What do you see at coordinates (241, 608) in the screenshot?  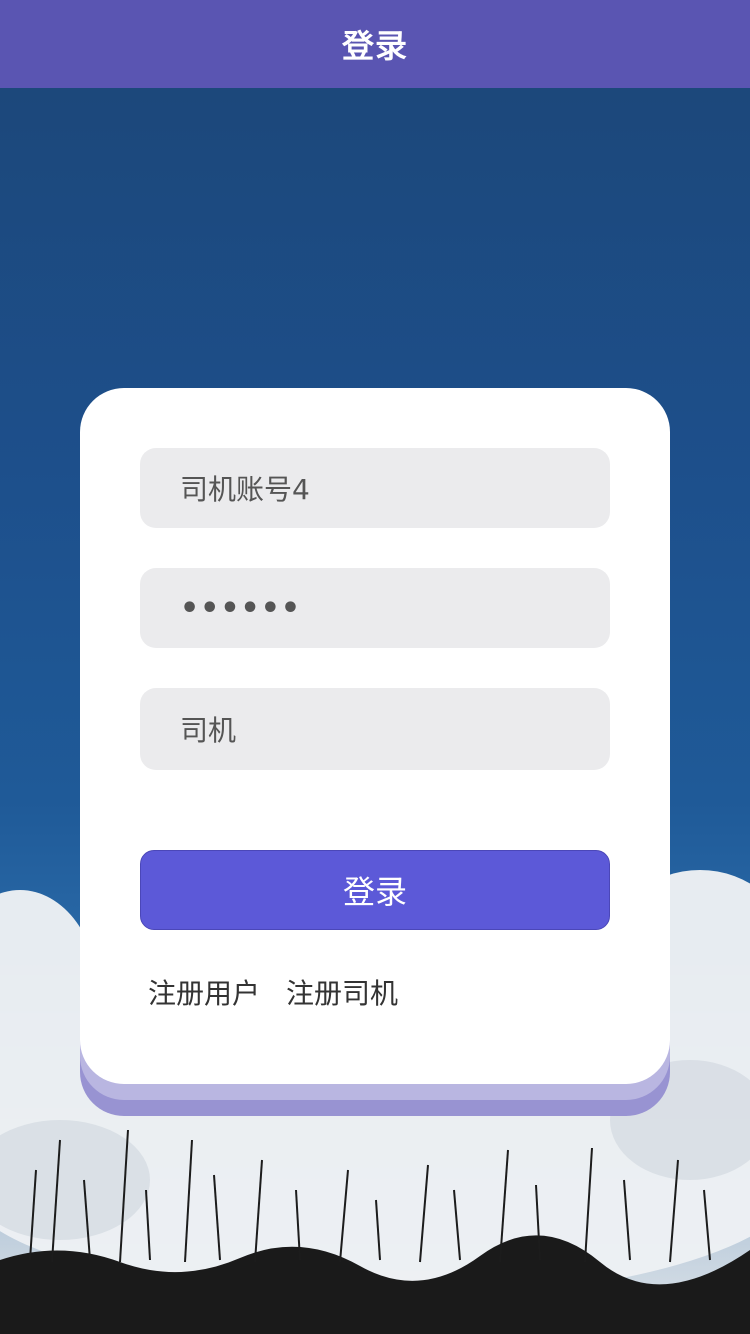 I see `password-input-value: ••••••` at bounding box center [241, 608].